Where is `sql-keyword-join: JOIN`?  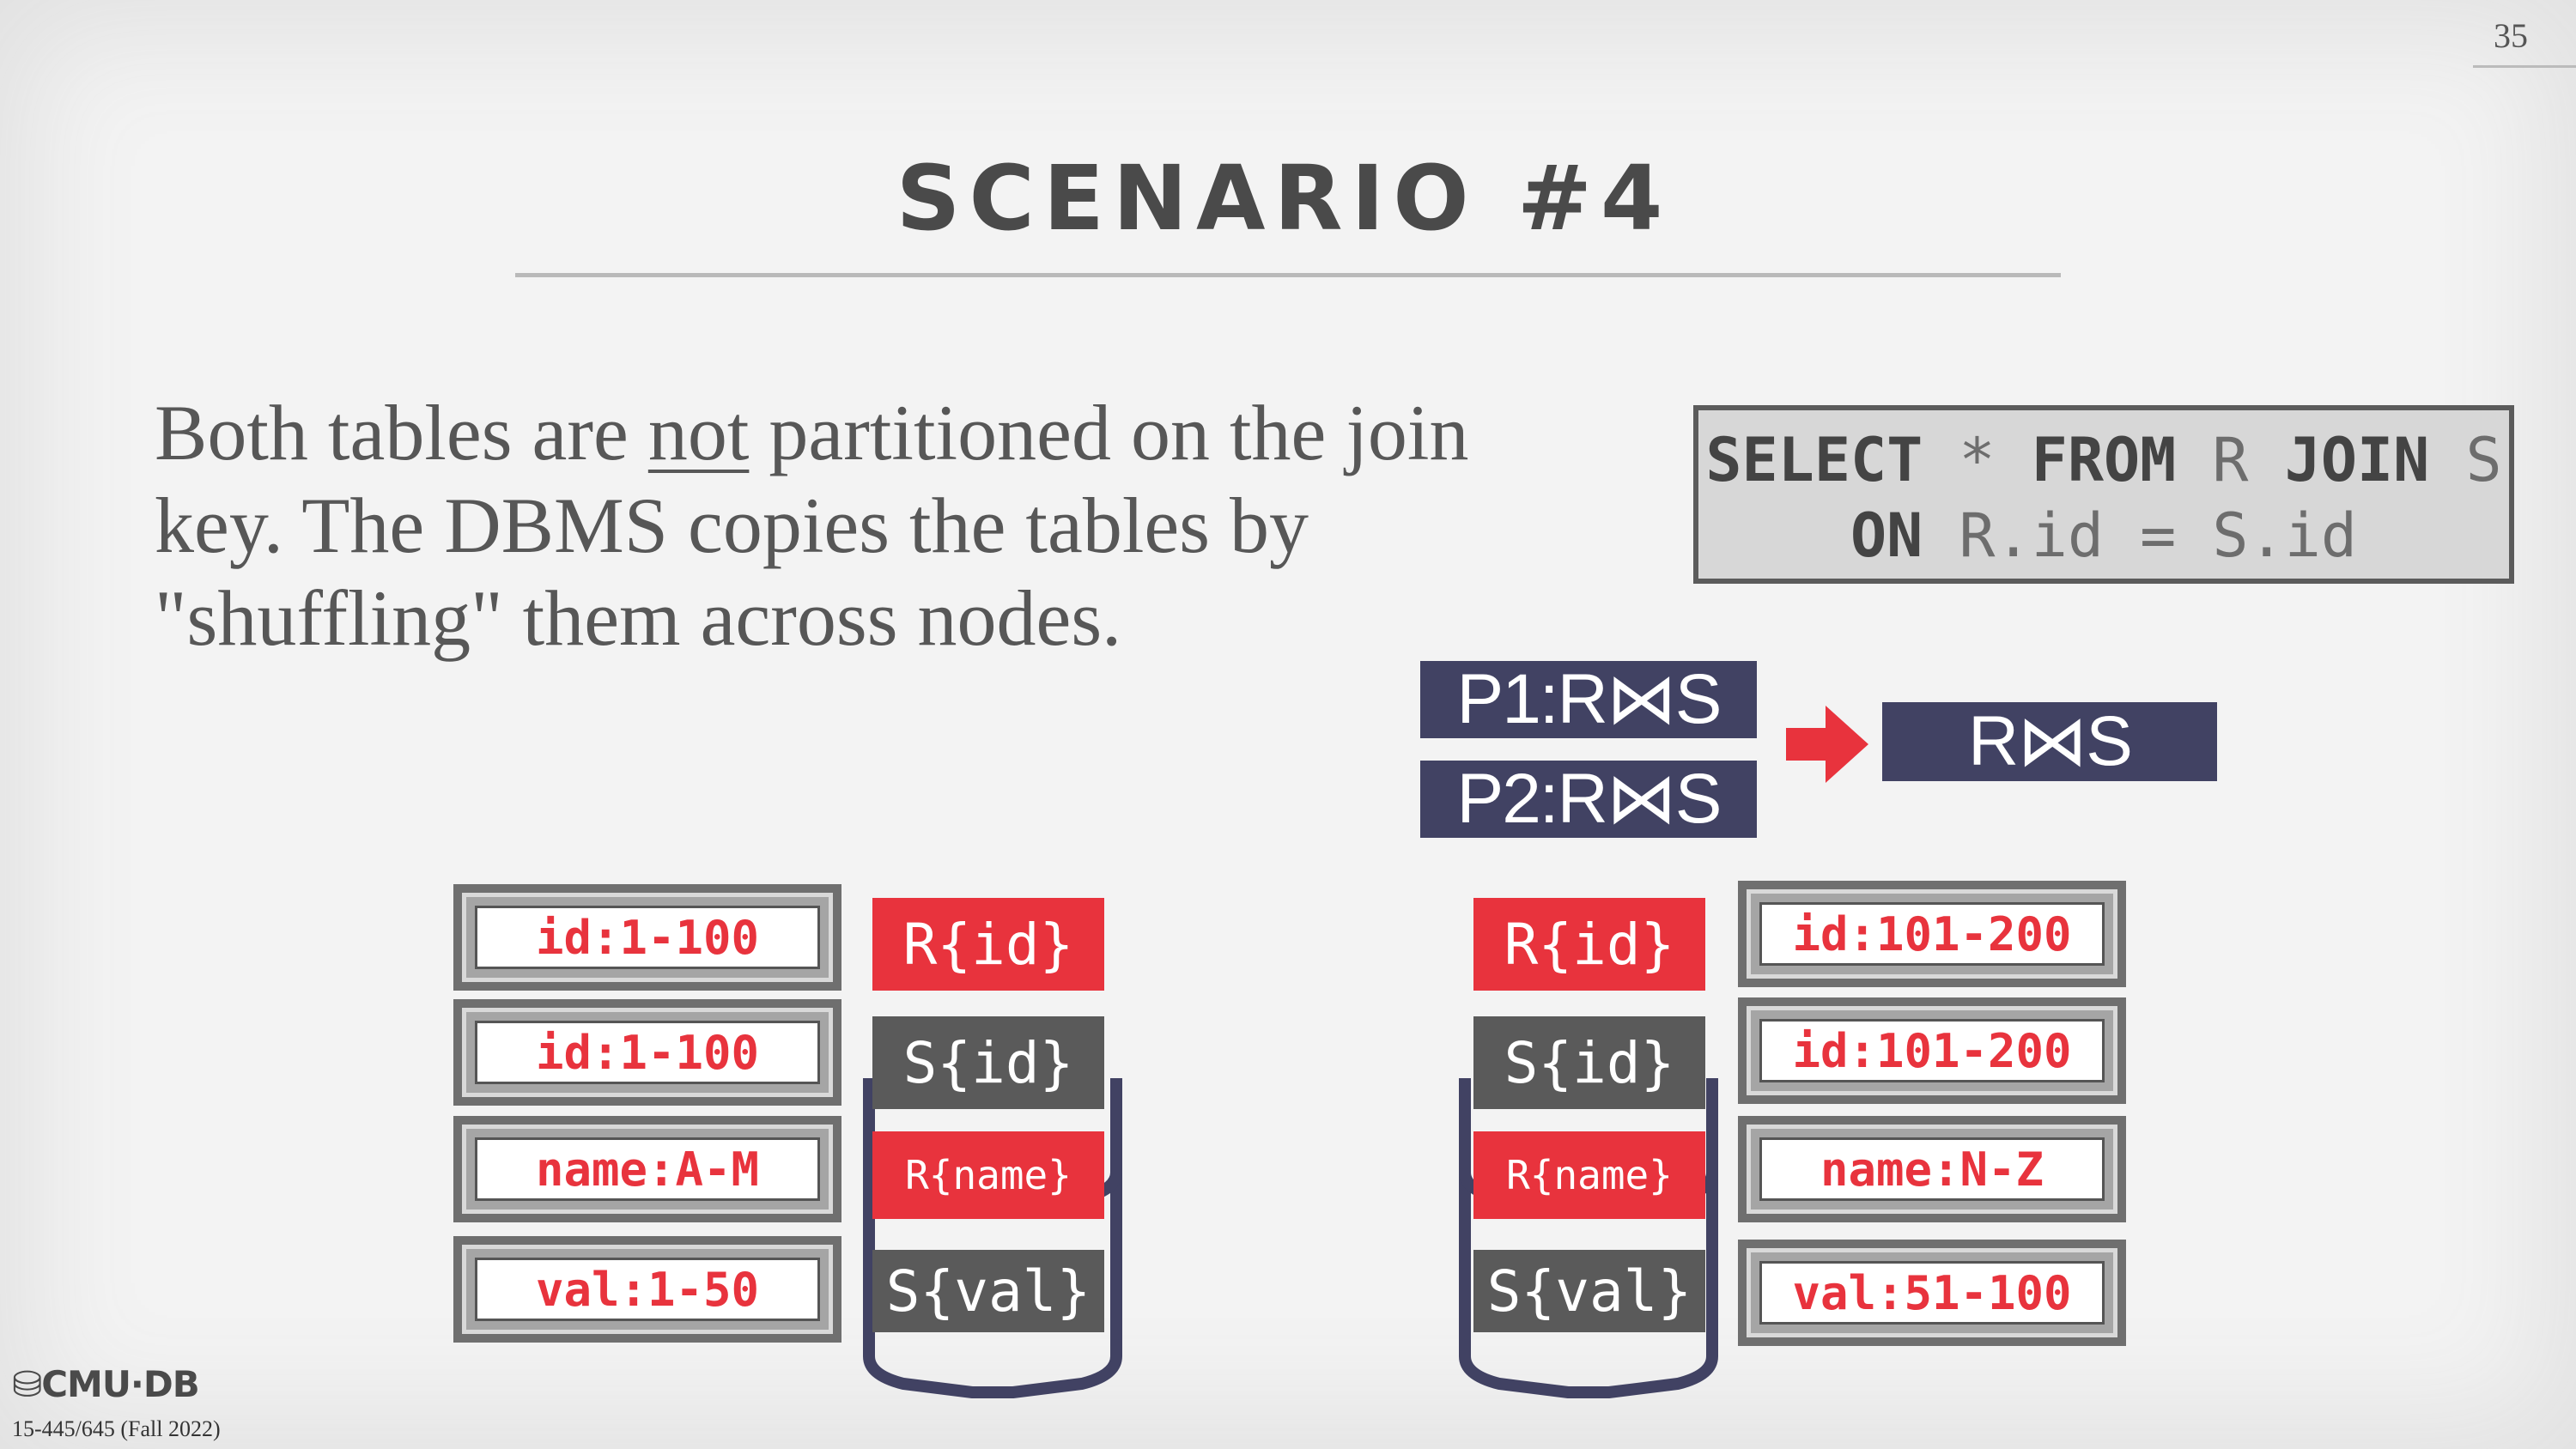
sql-keyword-join: JOIN is located at coordinates (2357, 460).